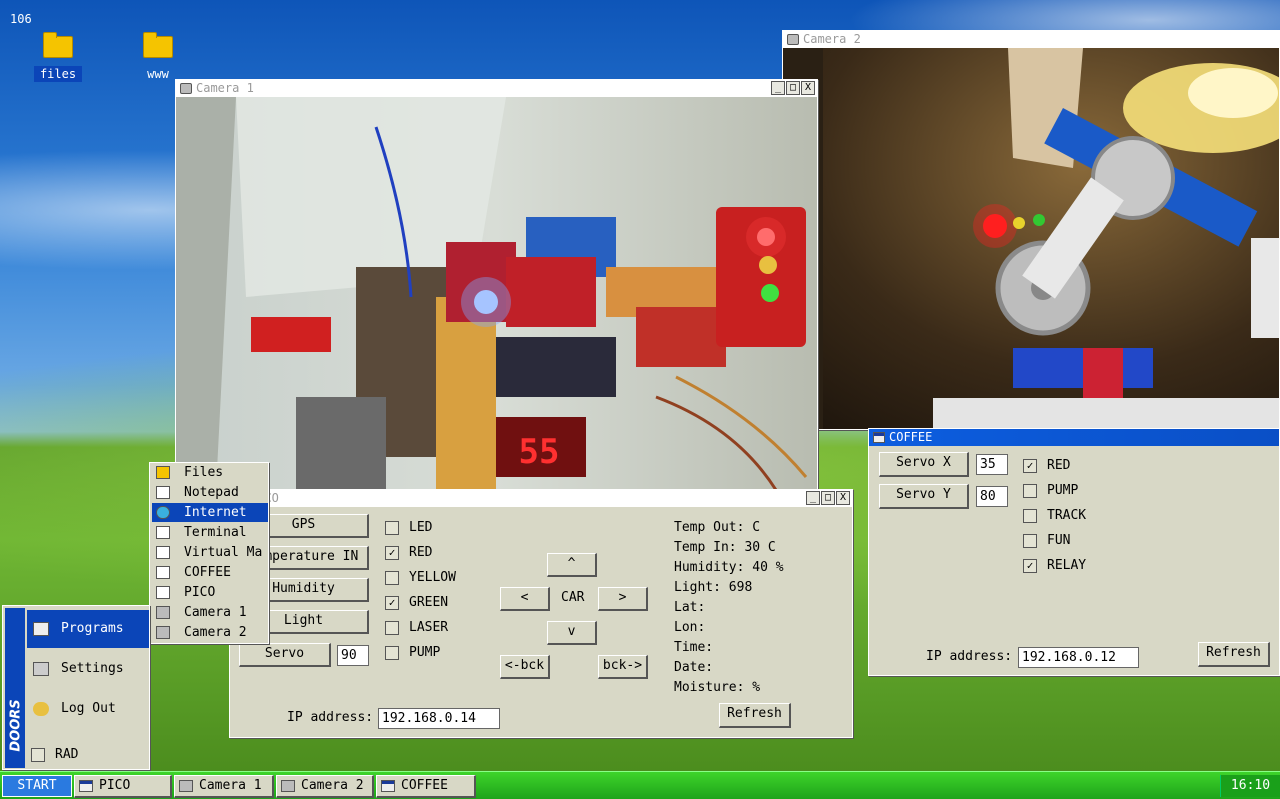  I want to click on menu-item-label: Camera 2, so click(215, 632).